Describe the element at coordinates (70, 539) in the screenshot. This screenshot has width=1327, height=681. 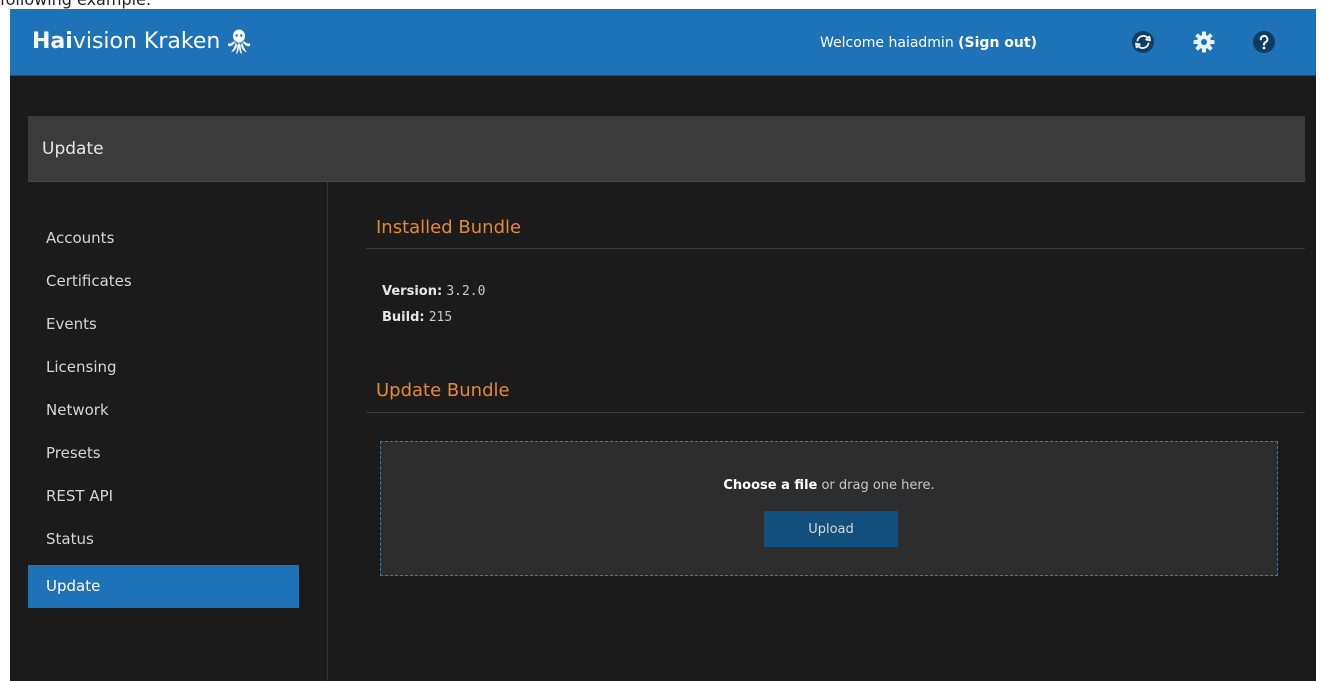
I see `sidebar-item-label: Status` at that location.